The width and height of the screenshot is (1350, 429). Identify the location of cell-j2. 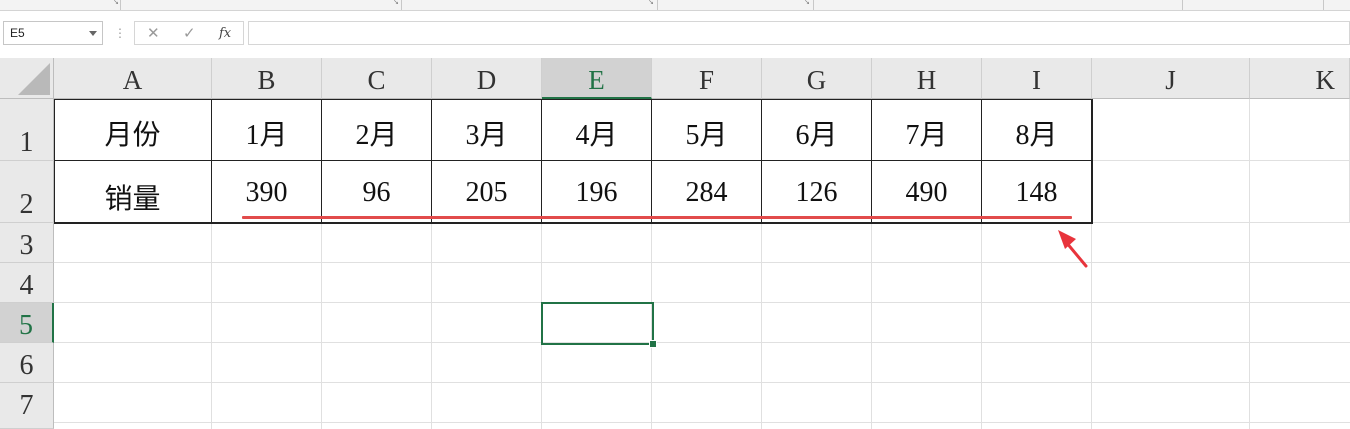
(1171, 192).